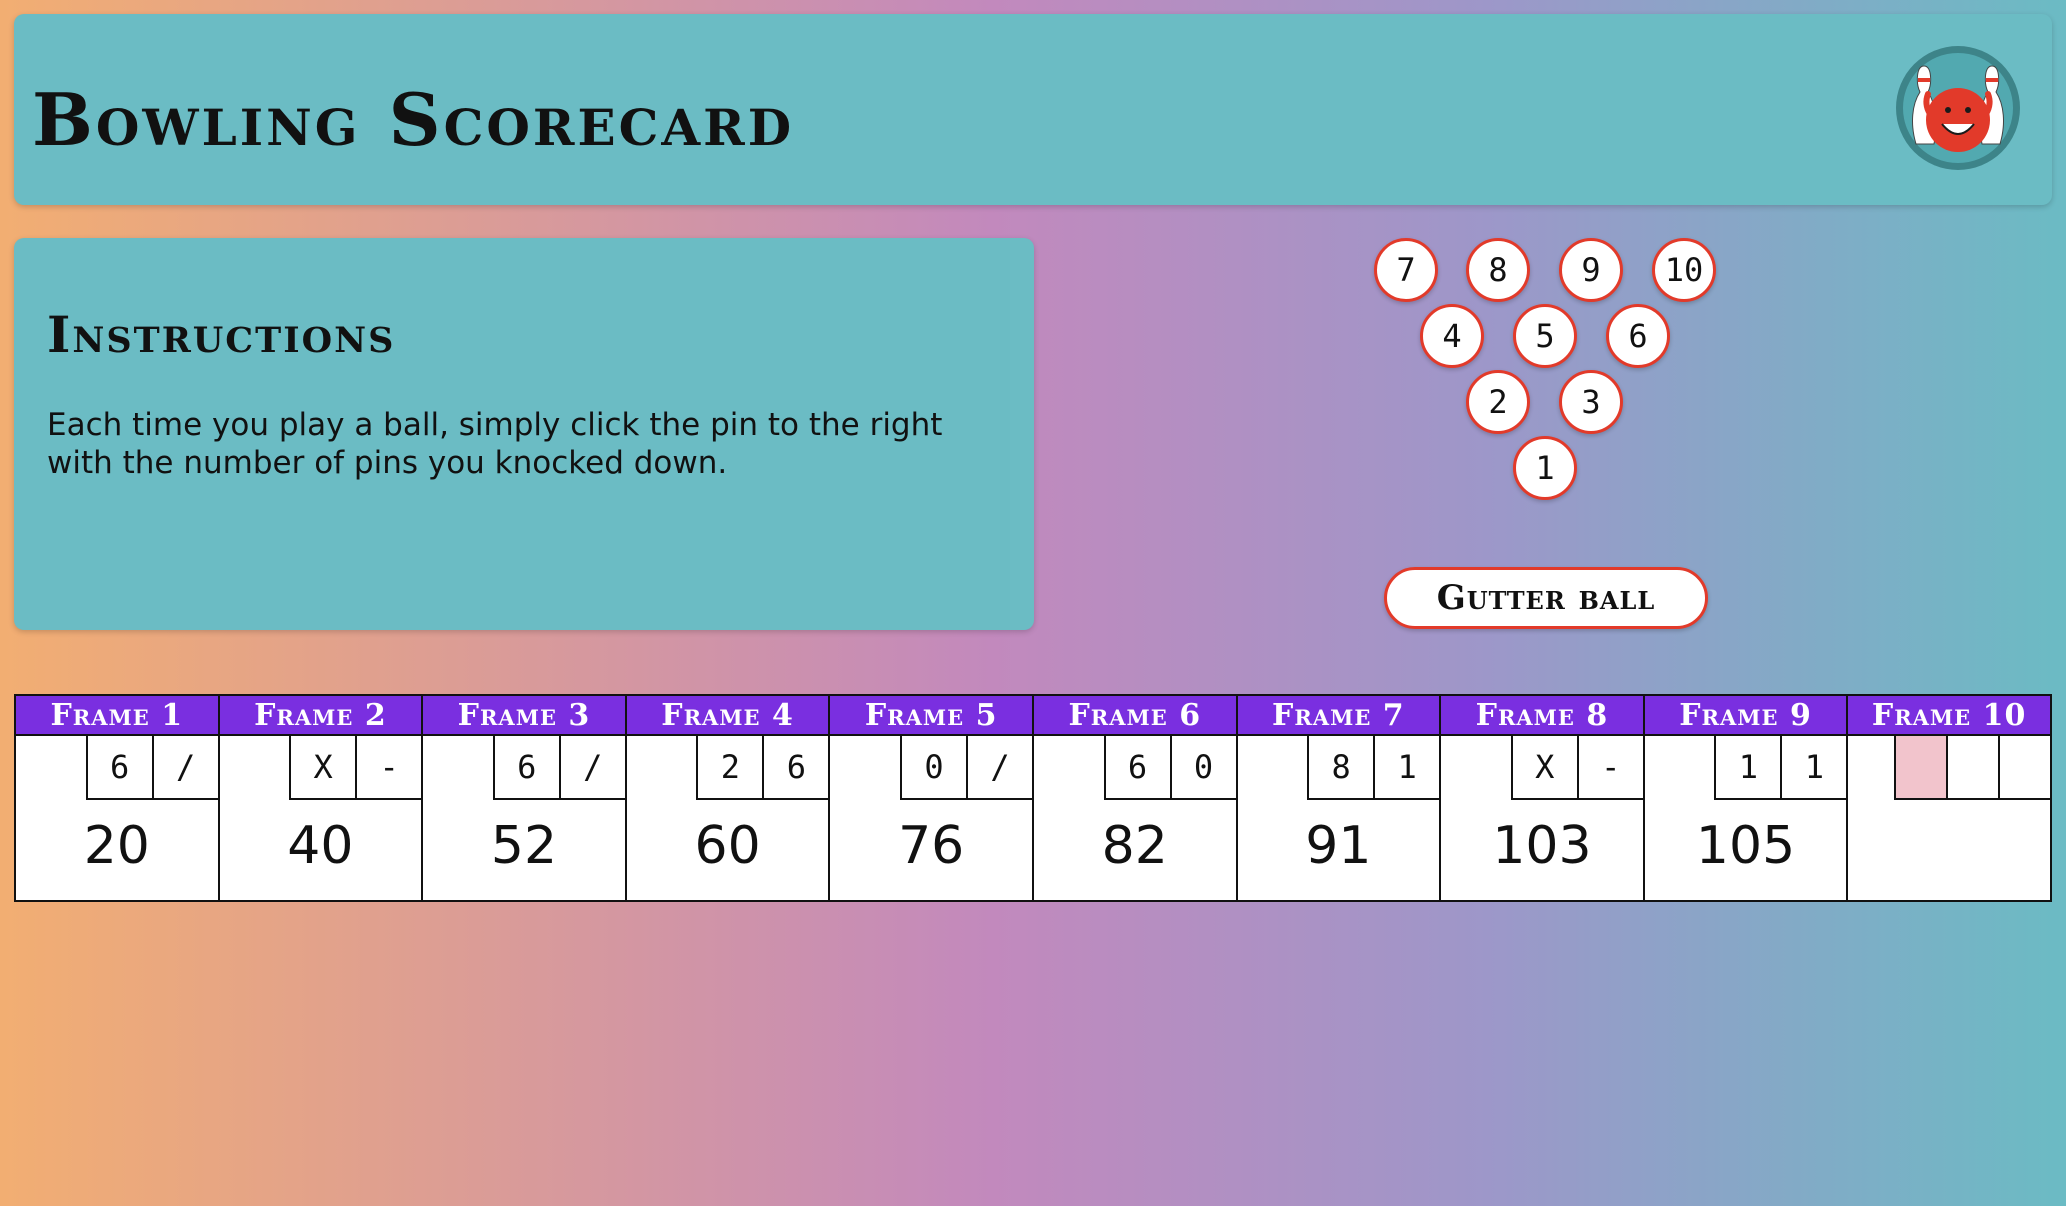 This screenshot has width=2066, height=1206. I want to click on frame-header: Frame 8, so click(1542, 716).